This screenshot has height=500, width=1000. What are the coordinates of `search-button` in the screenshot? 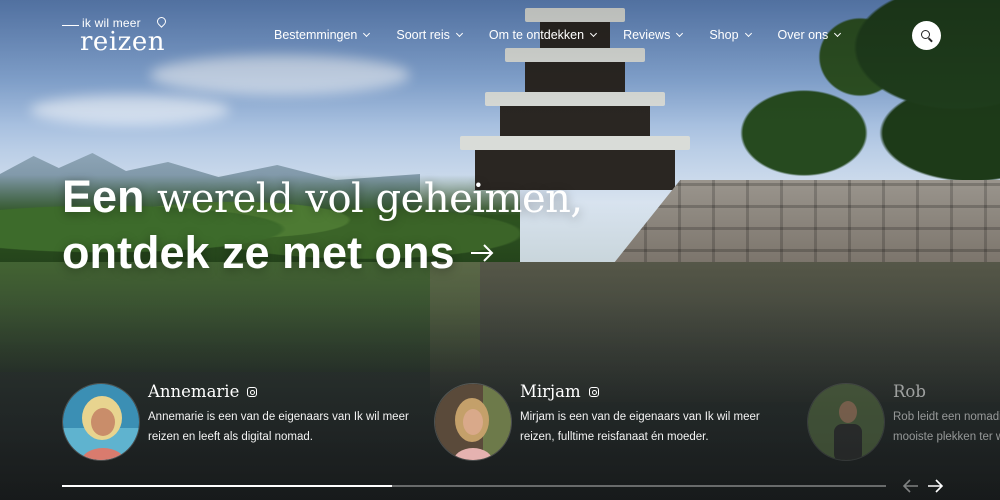 It's located at (926, 35).